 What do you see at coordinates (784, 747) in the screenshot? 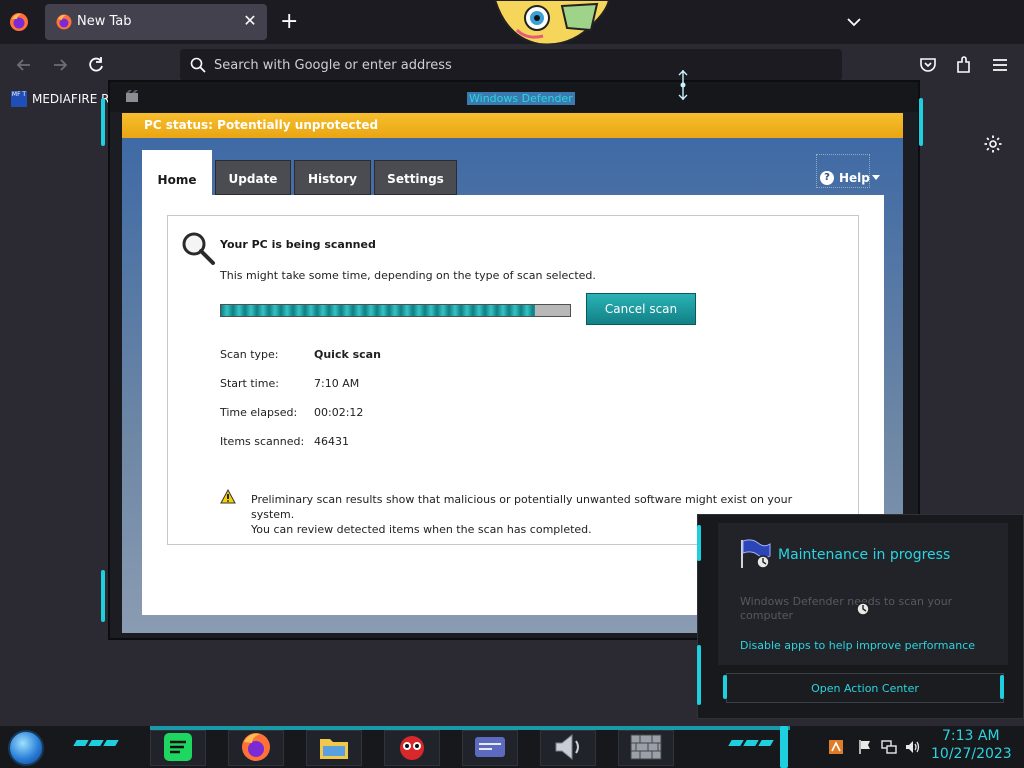
I see `show-desktop-button` at bounding box center [784, 747].